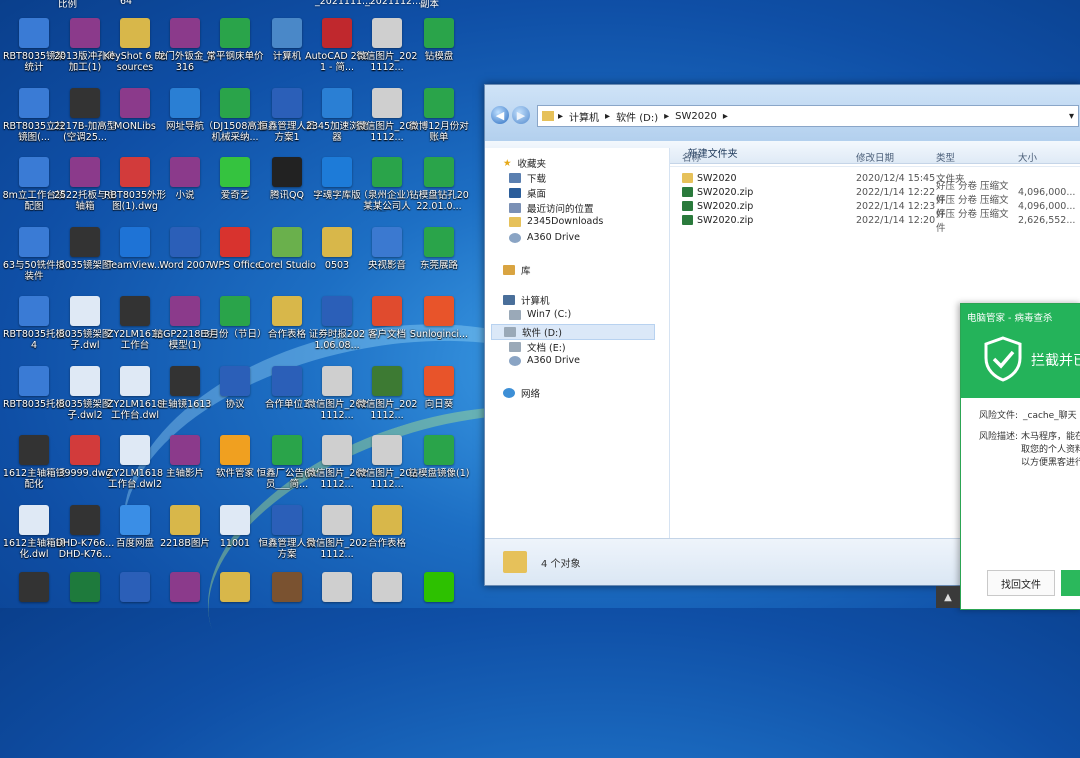 Image resolution: width=1080 pixels, height=758 pixels. Describe the element at coordinates (584, 116) in the screenshot. I see `breadcrumb-item: 计算机` at that location.